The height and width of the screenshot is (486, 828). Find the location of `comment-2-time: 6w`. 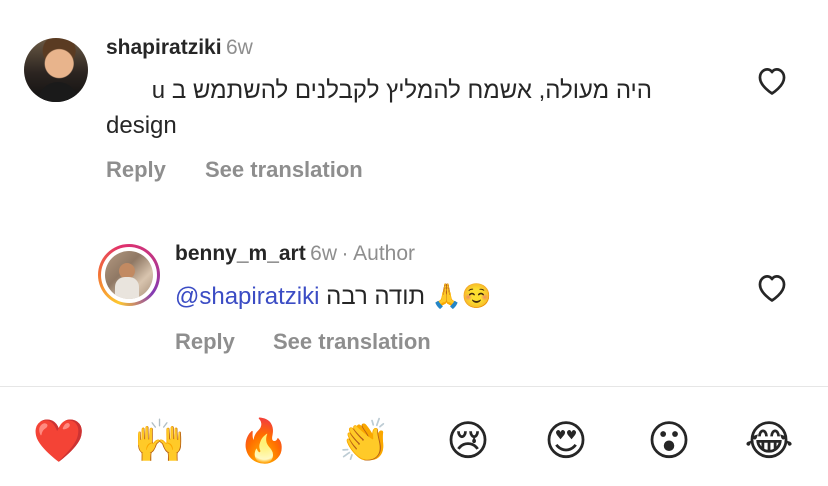

comment-2-time: 6w is located at coordinates (324, 253).